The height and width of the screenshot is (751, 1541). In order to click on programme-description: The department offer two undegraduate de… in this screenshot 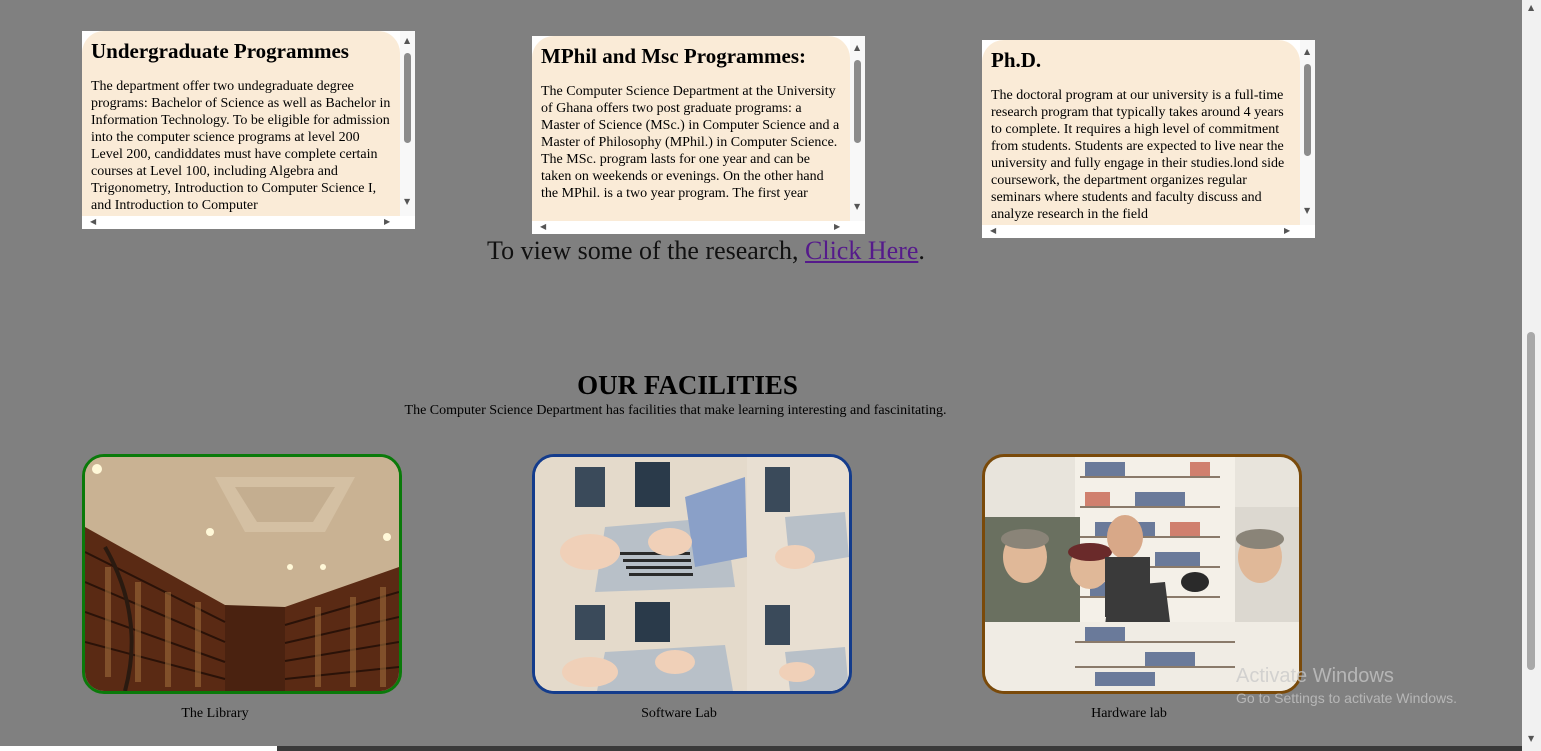, I will do `click(241, 146)`.